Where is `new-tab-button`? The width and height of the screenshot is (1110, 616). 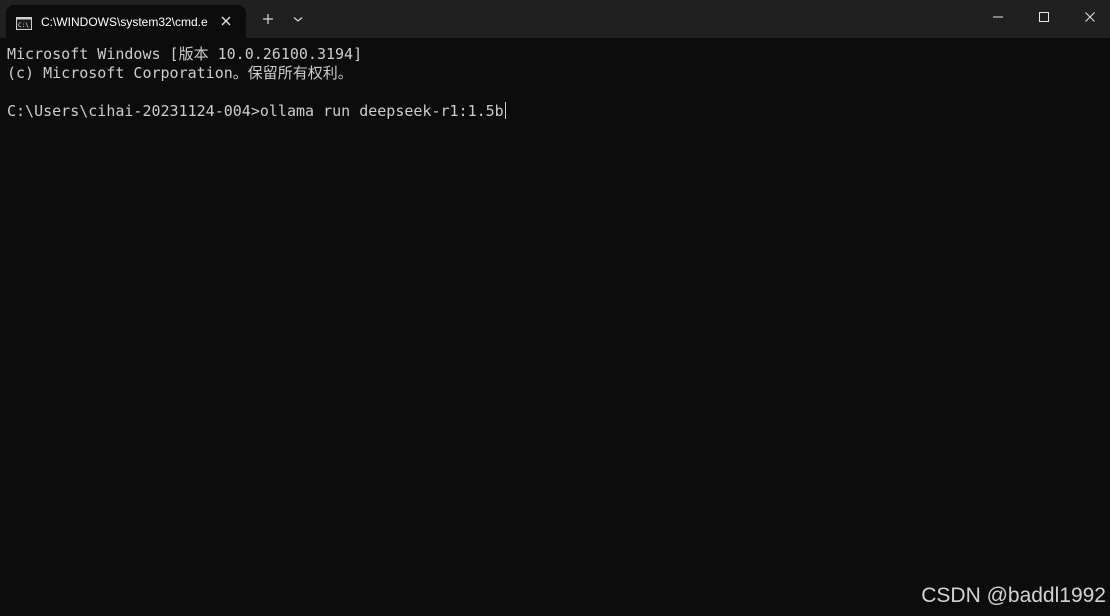 new-tab-button is located at coordinates (268, 19).